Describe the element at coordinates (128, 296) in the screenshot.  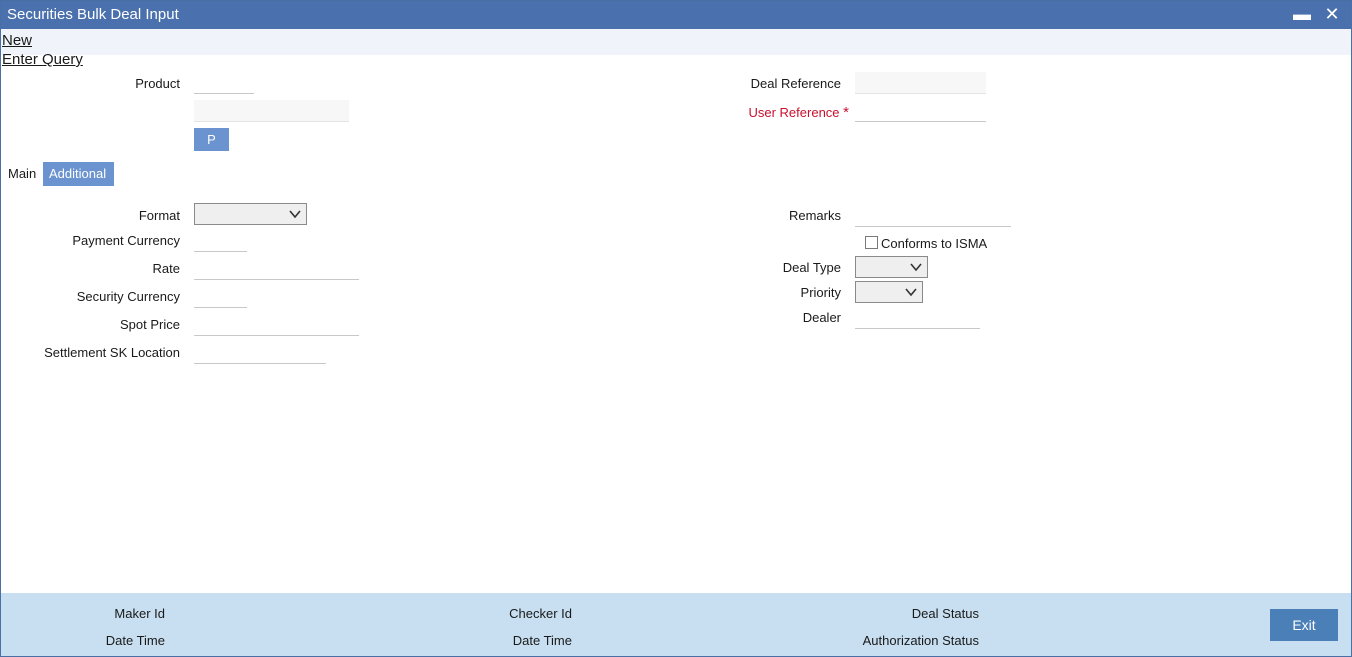
I see `security-currency-label: Security Currency` at that location.